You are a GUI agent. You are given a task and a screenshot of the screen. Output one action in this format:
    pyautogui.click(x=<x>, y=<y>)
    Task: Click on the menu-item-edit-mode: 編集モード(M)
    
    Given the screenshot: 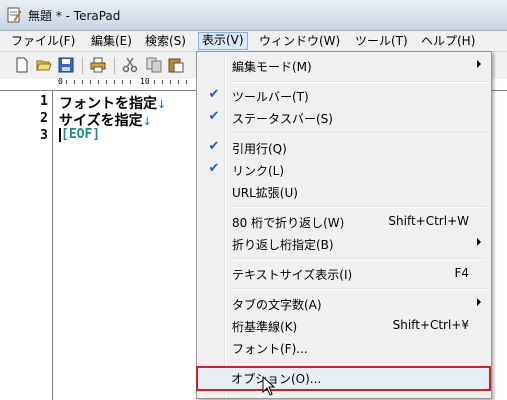 What is the action you would take?
    pyautogui.click(x=343, y=65)
    